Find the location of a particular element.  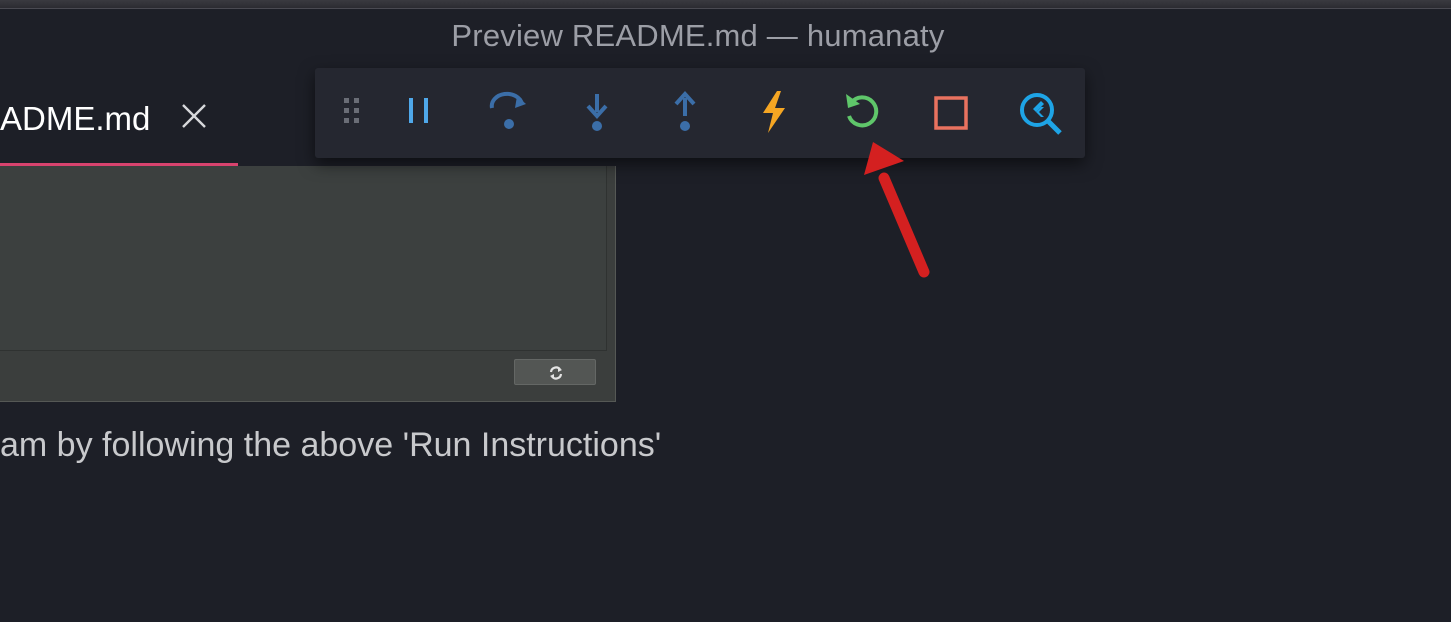

refresh-icon is located at coordinates (556, 373).